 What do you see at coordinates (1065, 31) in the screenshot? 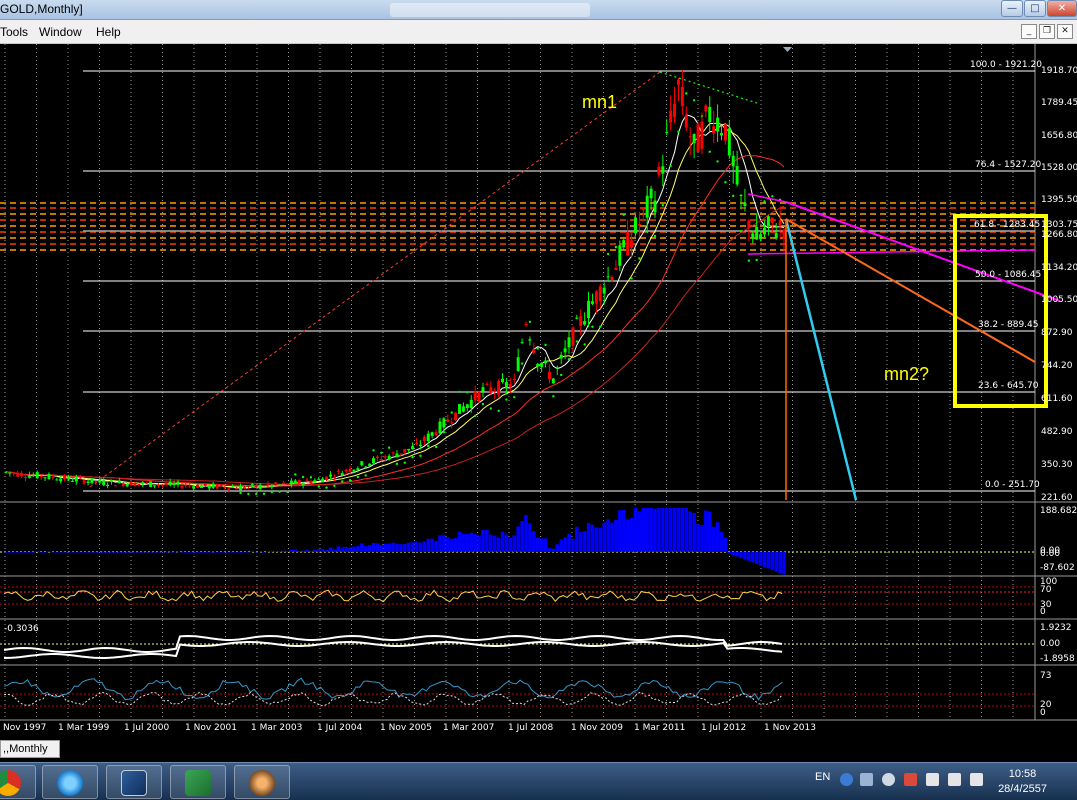
I see `chart-close-icon: ✕` at bounding box center [1065, 31].